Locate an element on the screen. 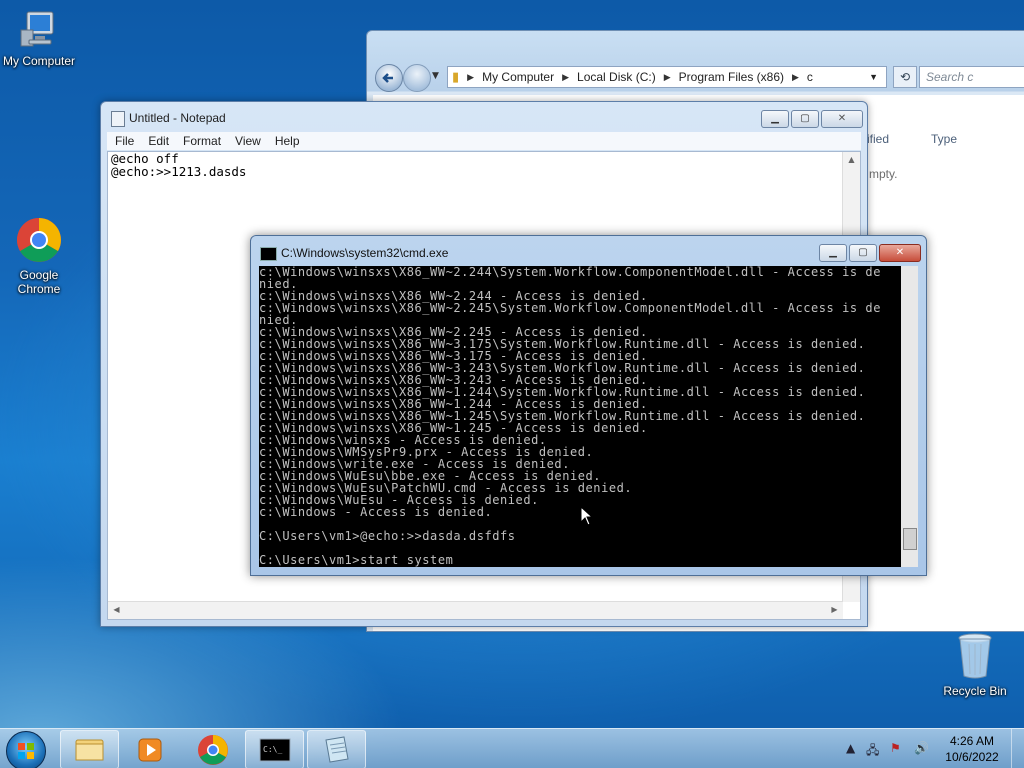 This screenshot has height=768, width=1024. notepad-title: Untitled - Notepad is located at coordinates (177, 118).